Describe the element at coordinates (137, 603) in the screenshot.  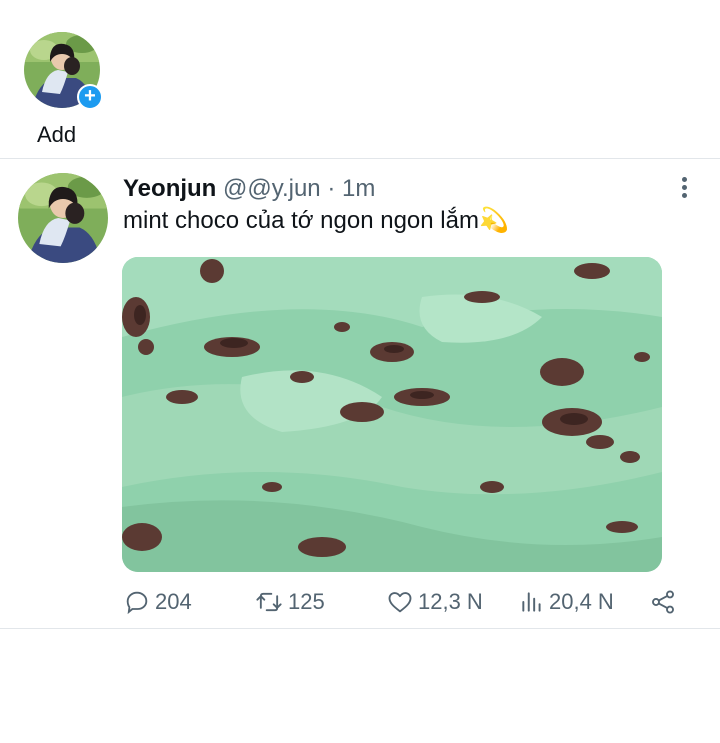
I see `reply-icon` at that location.